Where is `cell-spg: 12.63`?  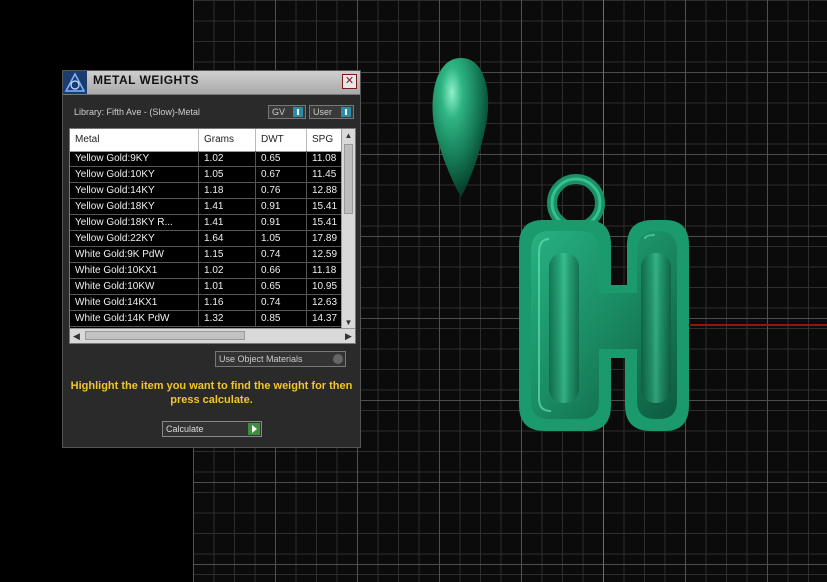 cell-spg: 12.63 is located at coordinates (325, 303).